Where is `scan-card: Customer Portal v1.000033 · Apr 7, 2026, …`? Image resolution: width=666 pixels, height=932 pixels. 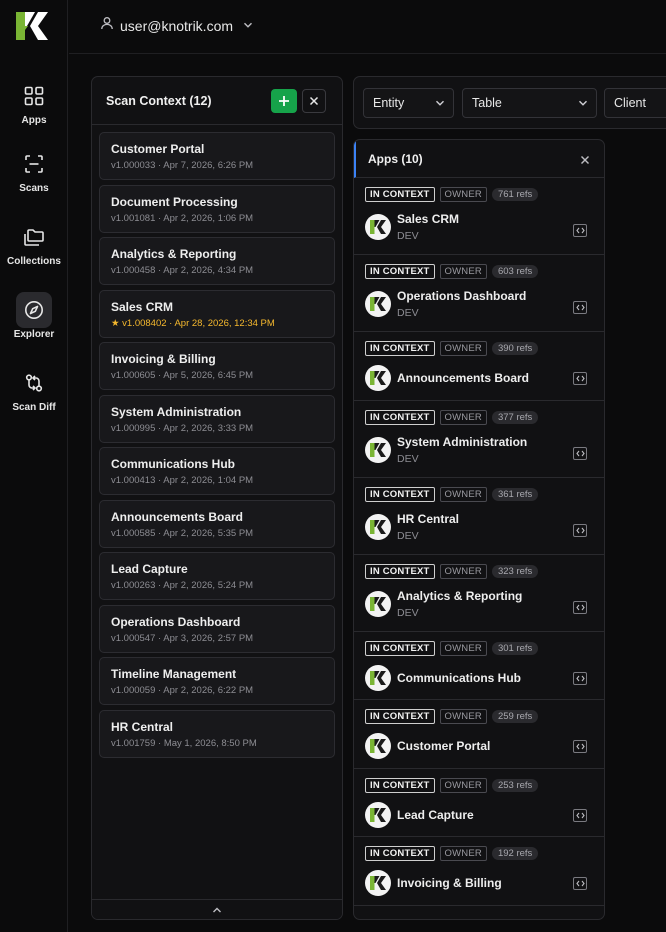 scan-card: Customer Portal v1.000033 · Apr 7, 2026, … is located at coordinates (217, 156).